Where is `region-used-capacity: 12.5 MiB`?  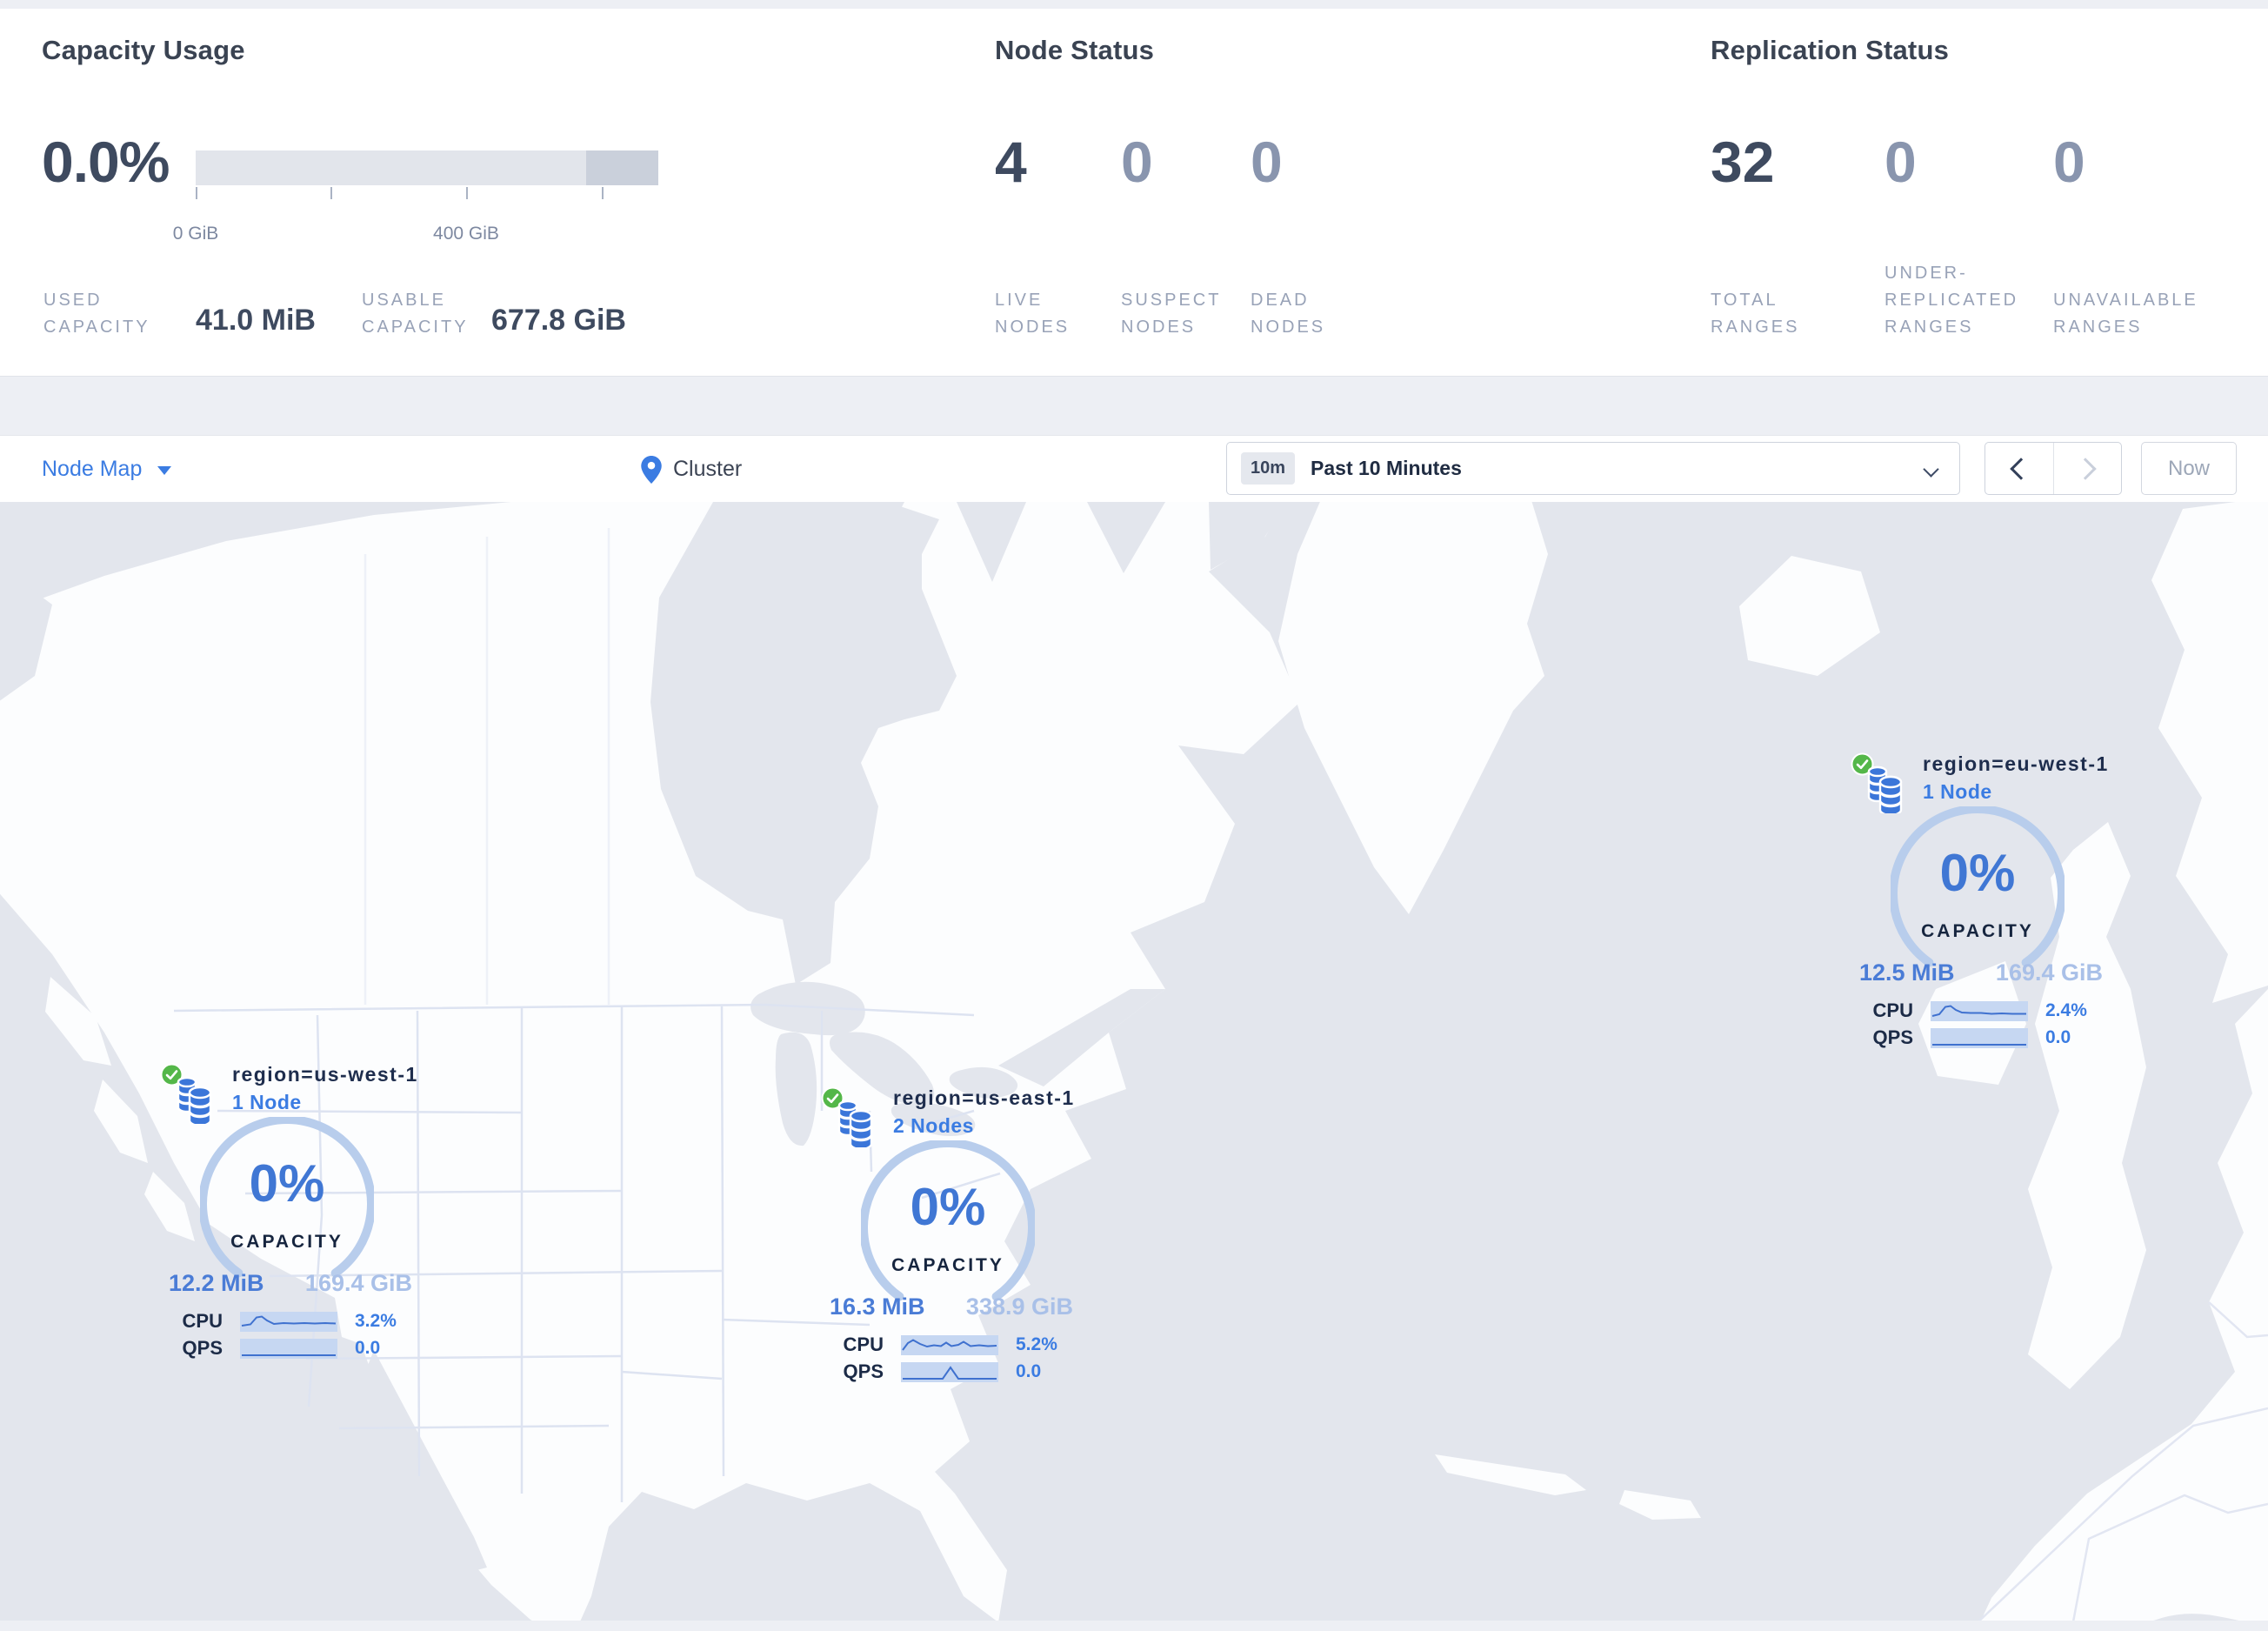
region-used-capacity: 12.5 MiB is located at coordinates (1907, 973).